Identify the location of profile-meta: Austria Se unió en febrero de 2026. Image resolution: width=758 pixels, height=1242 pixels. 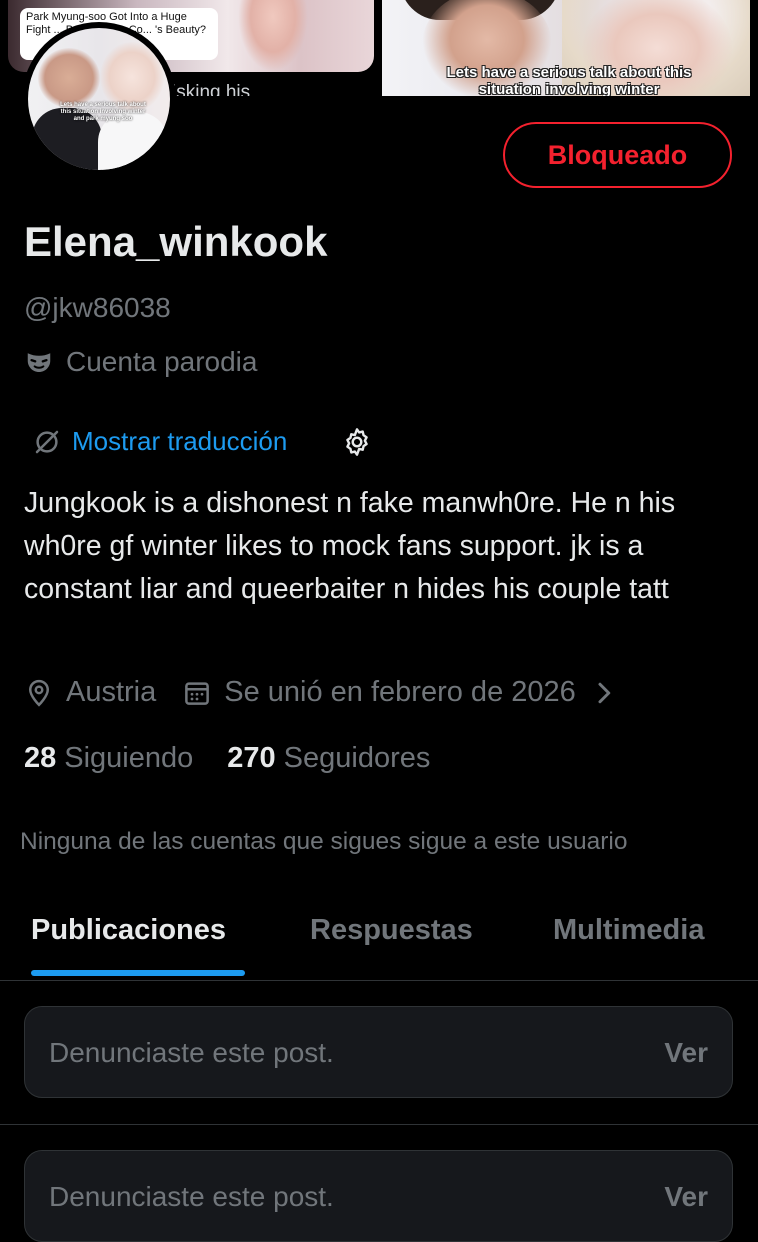
(320, 692).